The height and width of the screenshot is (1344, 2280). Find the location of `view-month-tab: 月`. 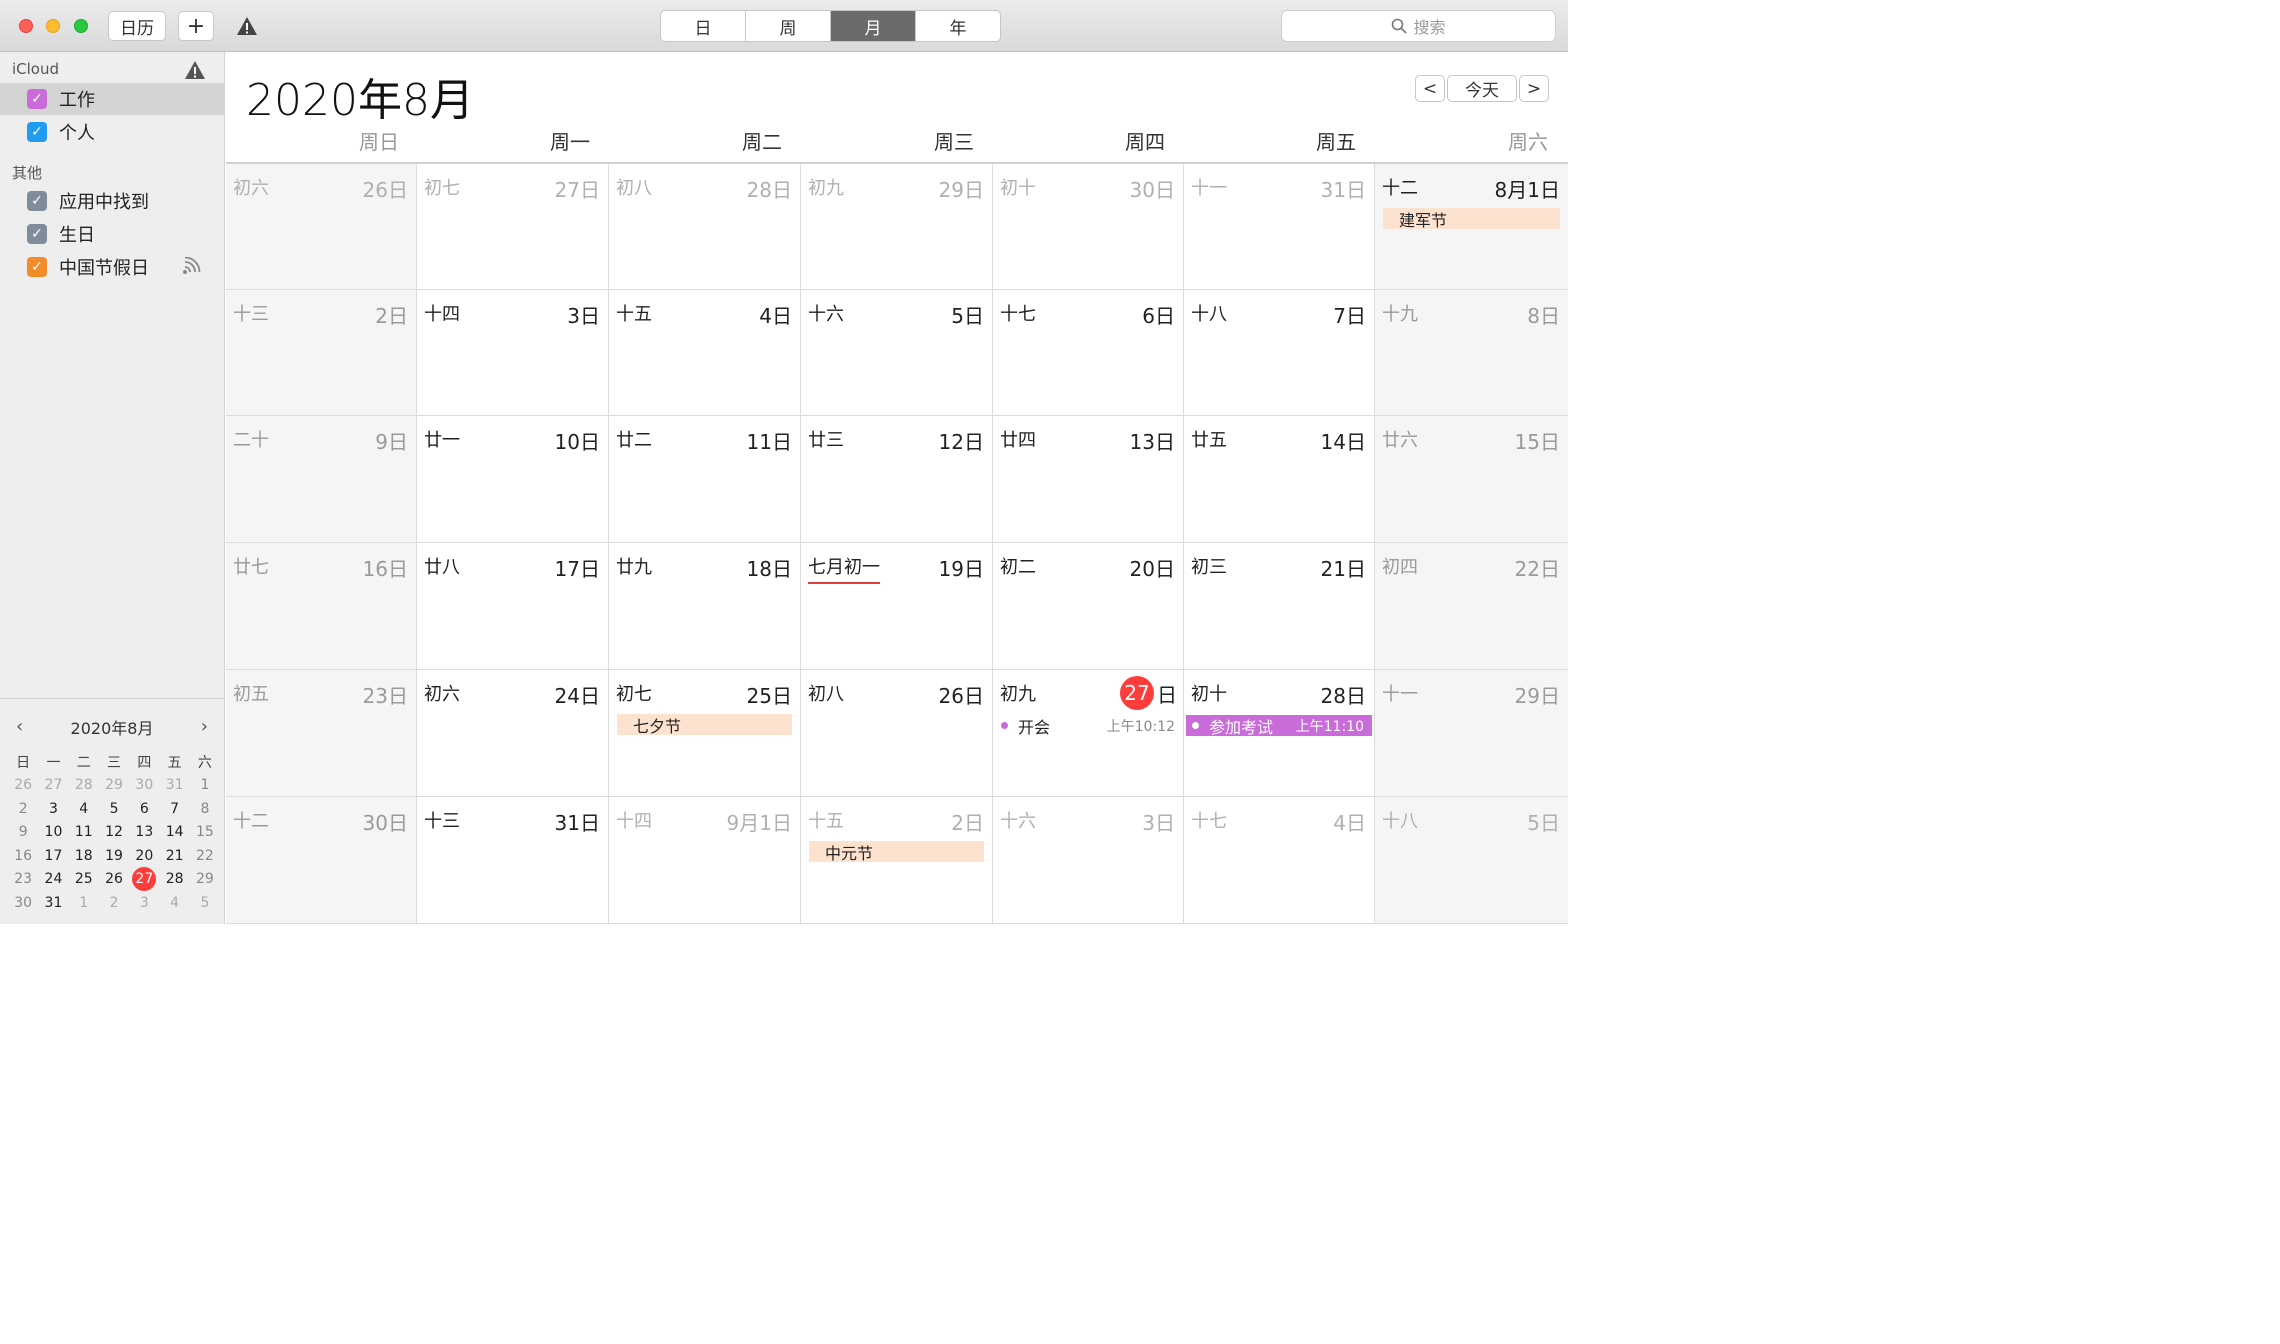

view-month-tab: 月 is located at coordinates (873, 26).